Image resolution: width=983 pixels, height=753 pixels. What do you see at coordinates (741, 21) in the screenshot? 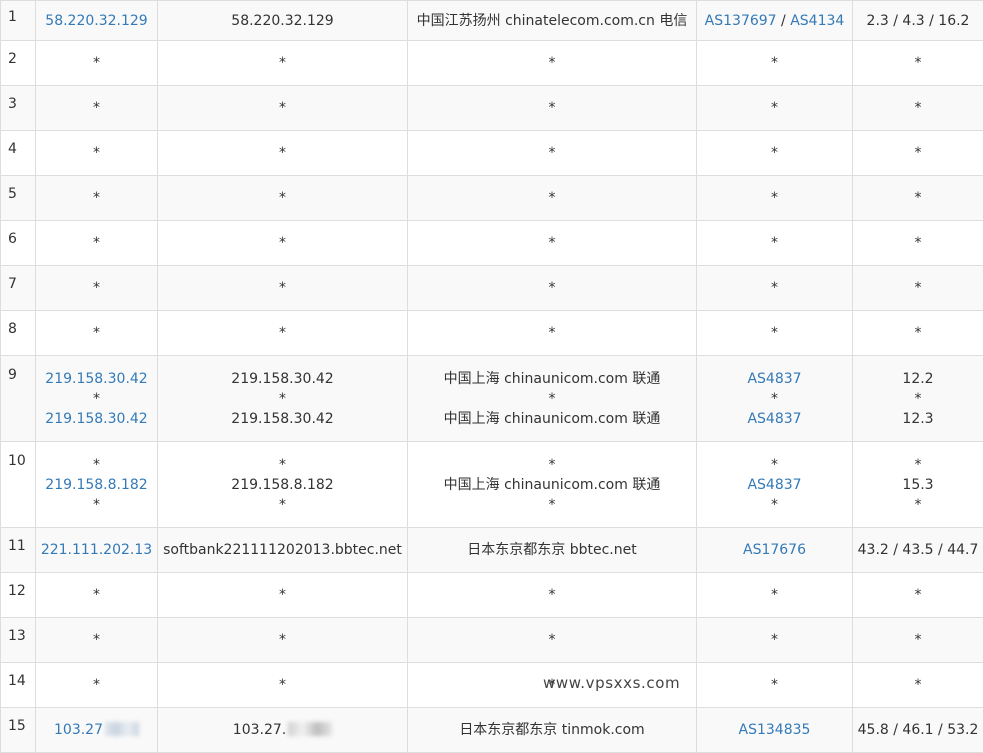
I see `asn-link: AS137697` at bounding box center [741, 21].